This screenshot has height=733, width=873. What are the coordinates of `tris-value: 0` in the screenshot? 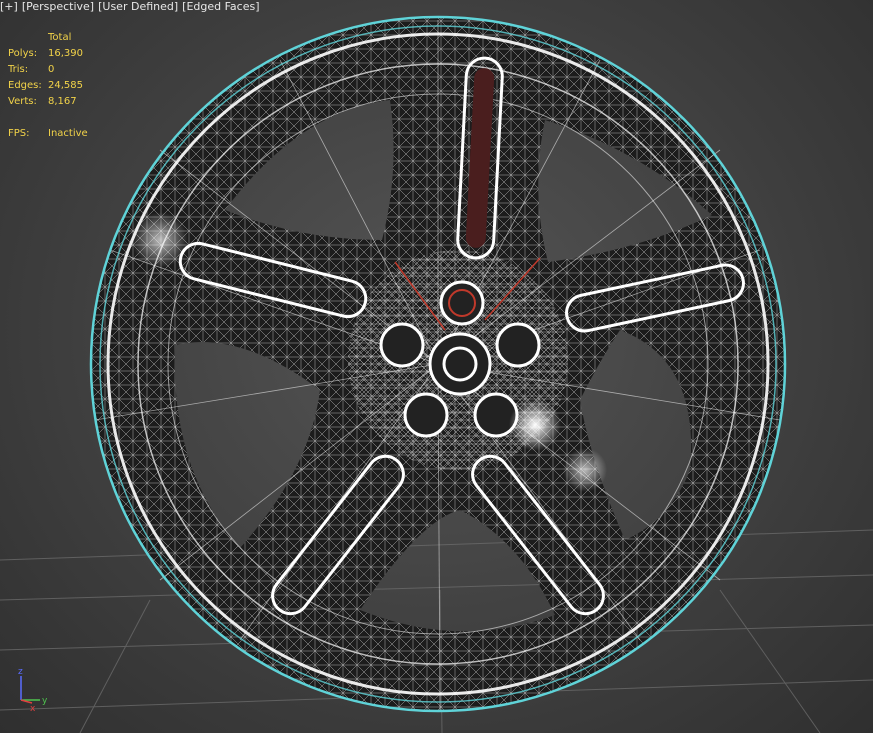 It's located at (51, 69).